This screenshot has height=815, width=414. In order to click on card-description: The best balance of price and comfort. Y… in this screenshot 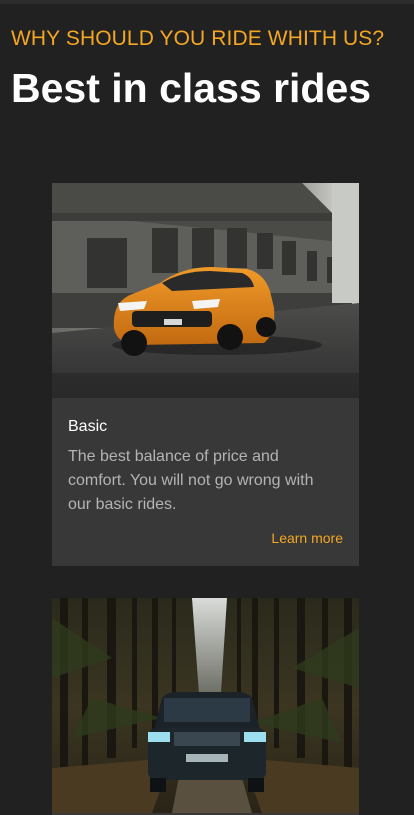, I will do `click(191, 480)`.